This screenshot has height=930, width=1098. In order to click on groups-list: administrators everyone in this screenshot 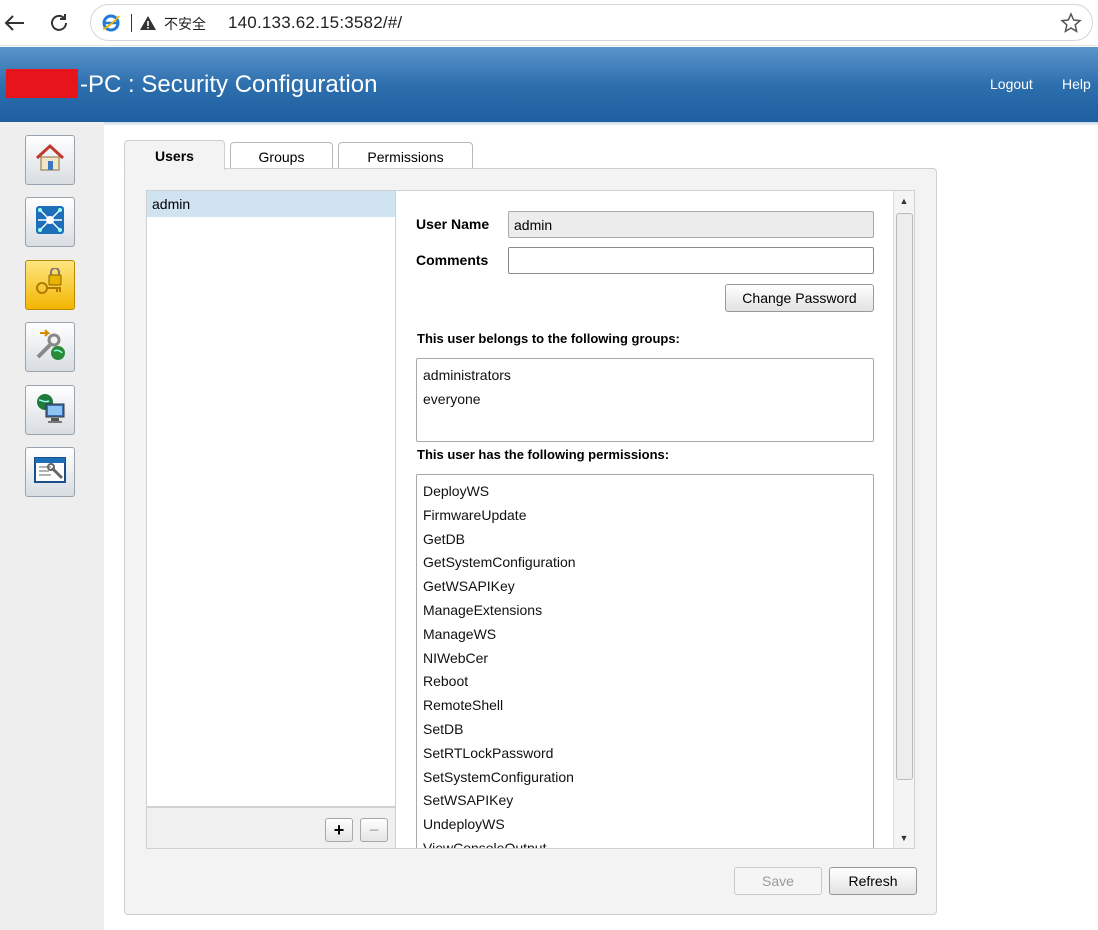, I will do `click(645, 400)`.